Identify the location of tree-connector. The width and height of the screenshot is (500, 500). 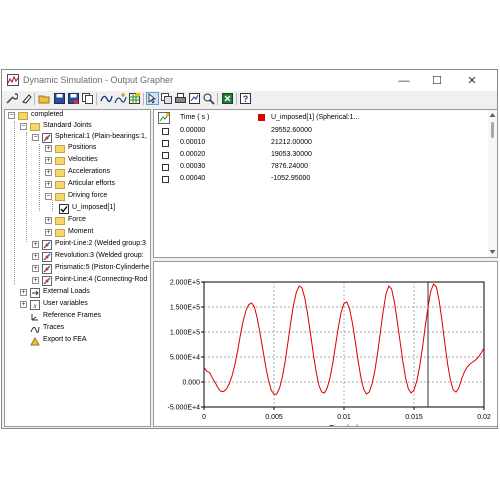
(26, 187).